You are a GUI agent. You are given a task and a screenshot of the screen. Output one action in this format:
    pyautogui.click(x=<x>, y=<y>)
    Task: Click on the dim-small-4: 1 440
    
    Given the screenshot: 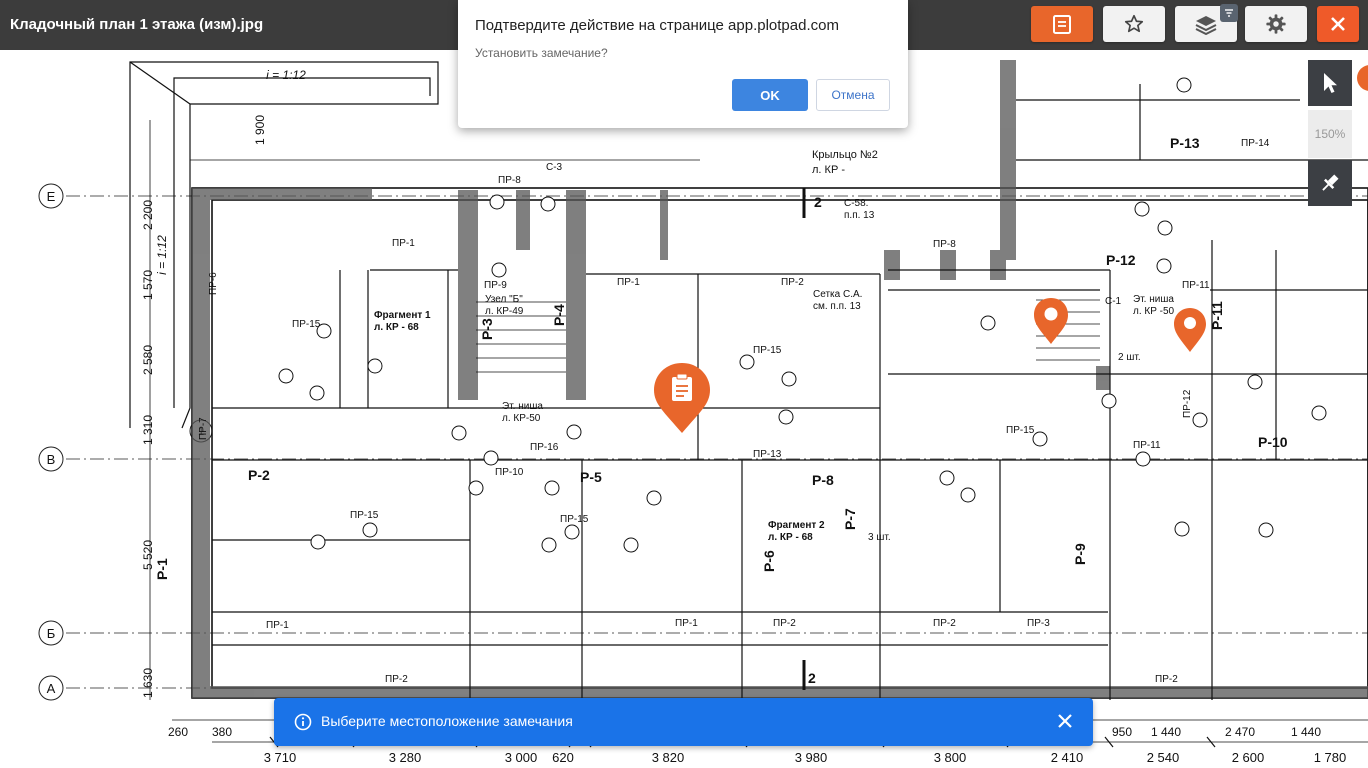 What is the action you would take?
    pyautogui.click(x=1166, y=732)
    